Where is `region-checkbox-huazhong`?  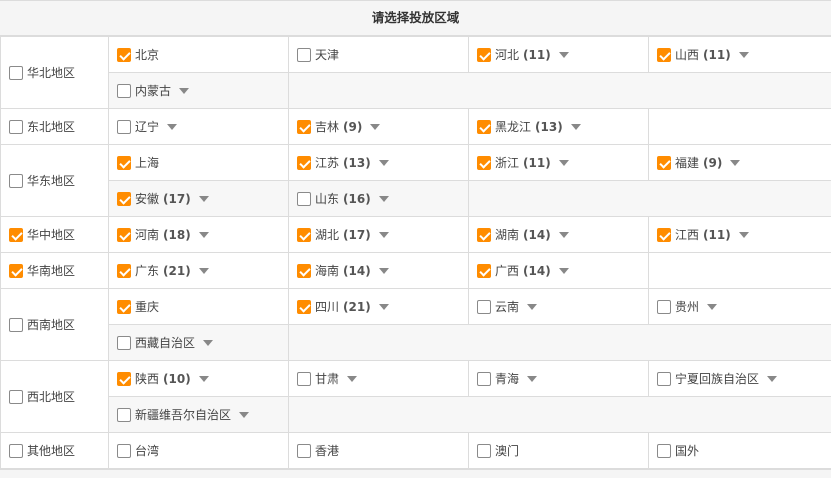 region-checkbox-huazhong is located at coordinates (16, 235).